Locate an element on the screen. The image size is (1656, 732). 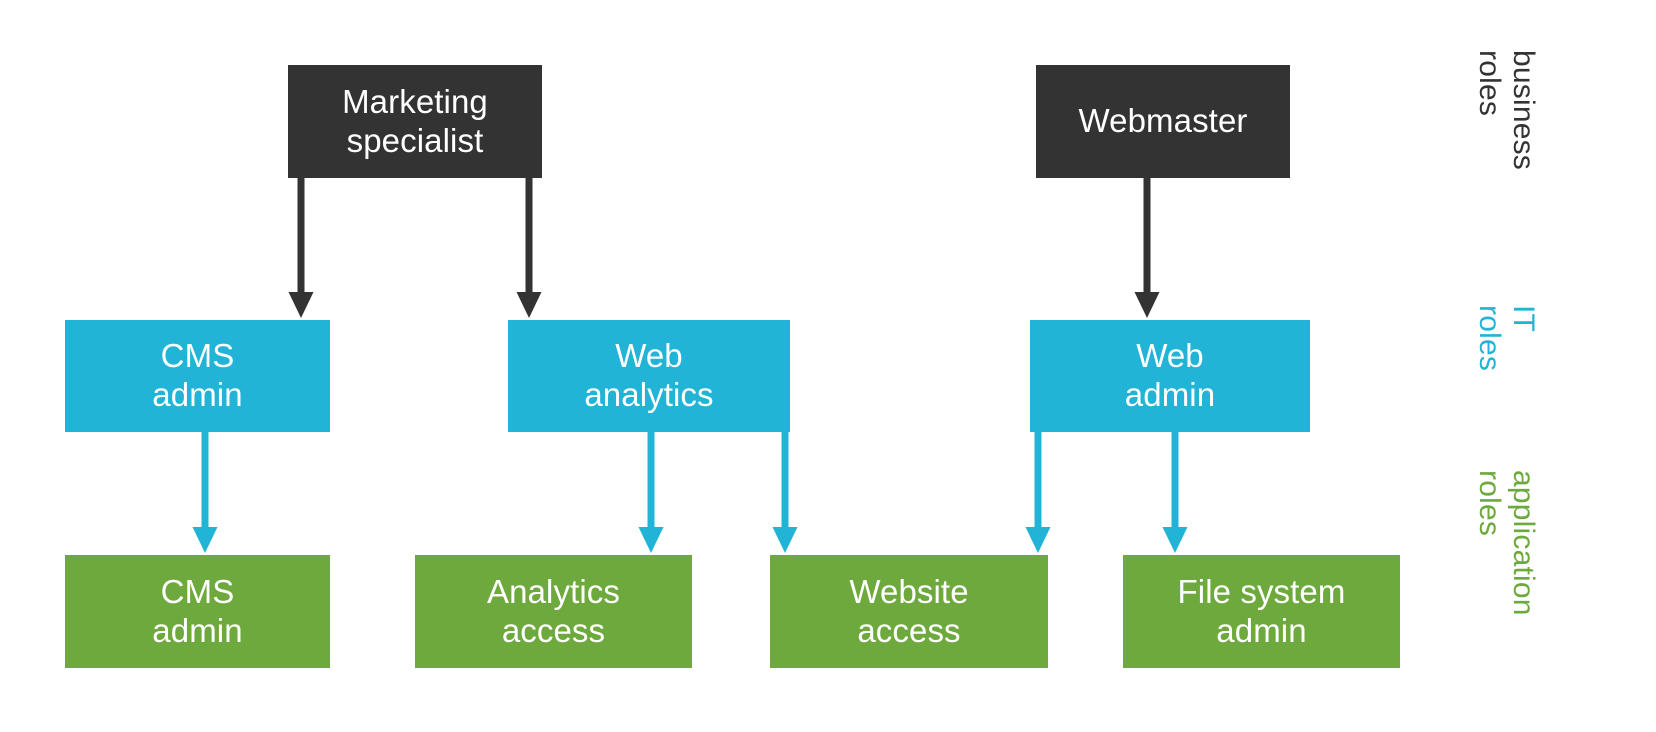
node-webmaster: Webmaster is located at coordinates (1163, 121).